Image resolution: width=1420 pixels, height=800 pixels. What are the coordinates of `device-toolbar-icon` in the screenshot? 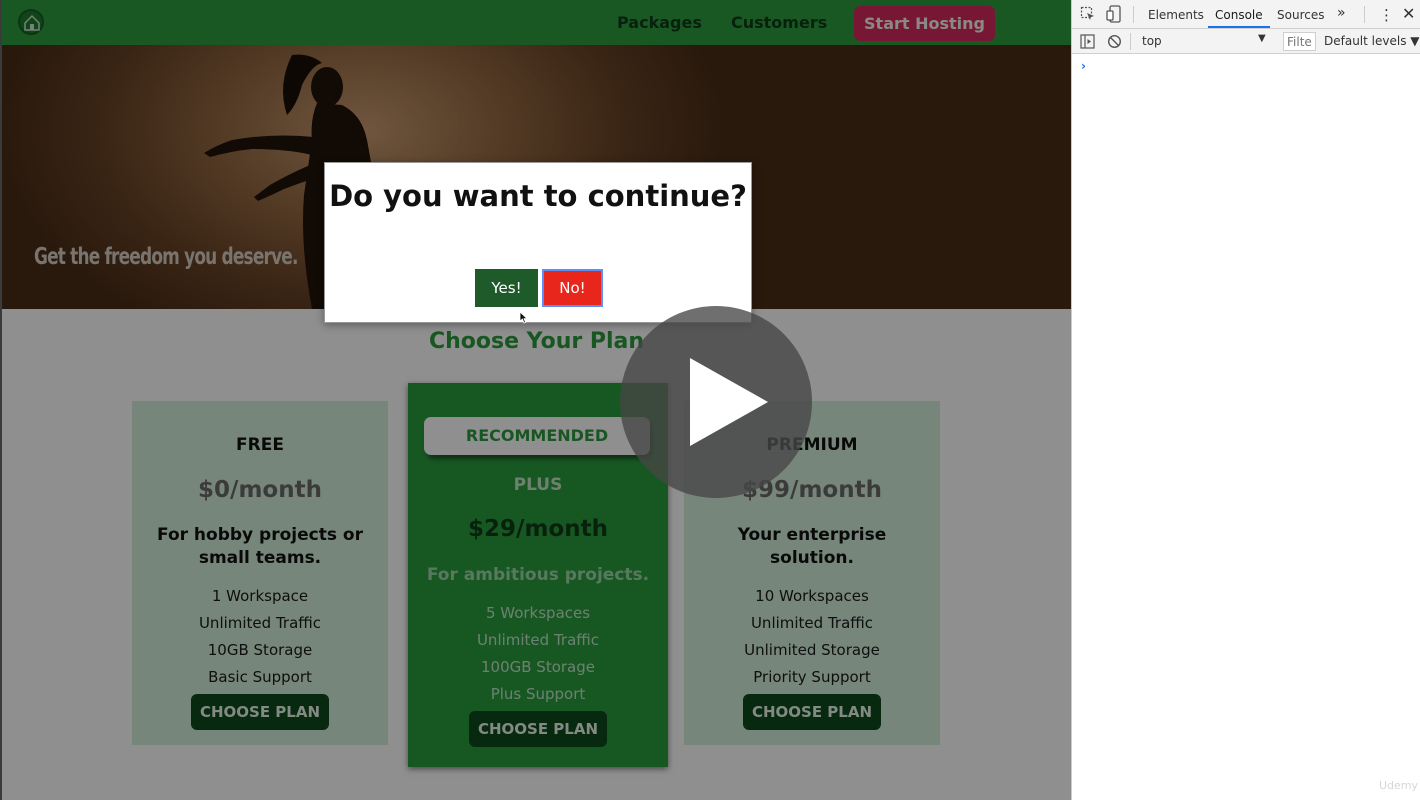 It's located at (1114, 14).